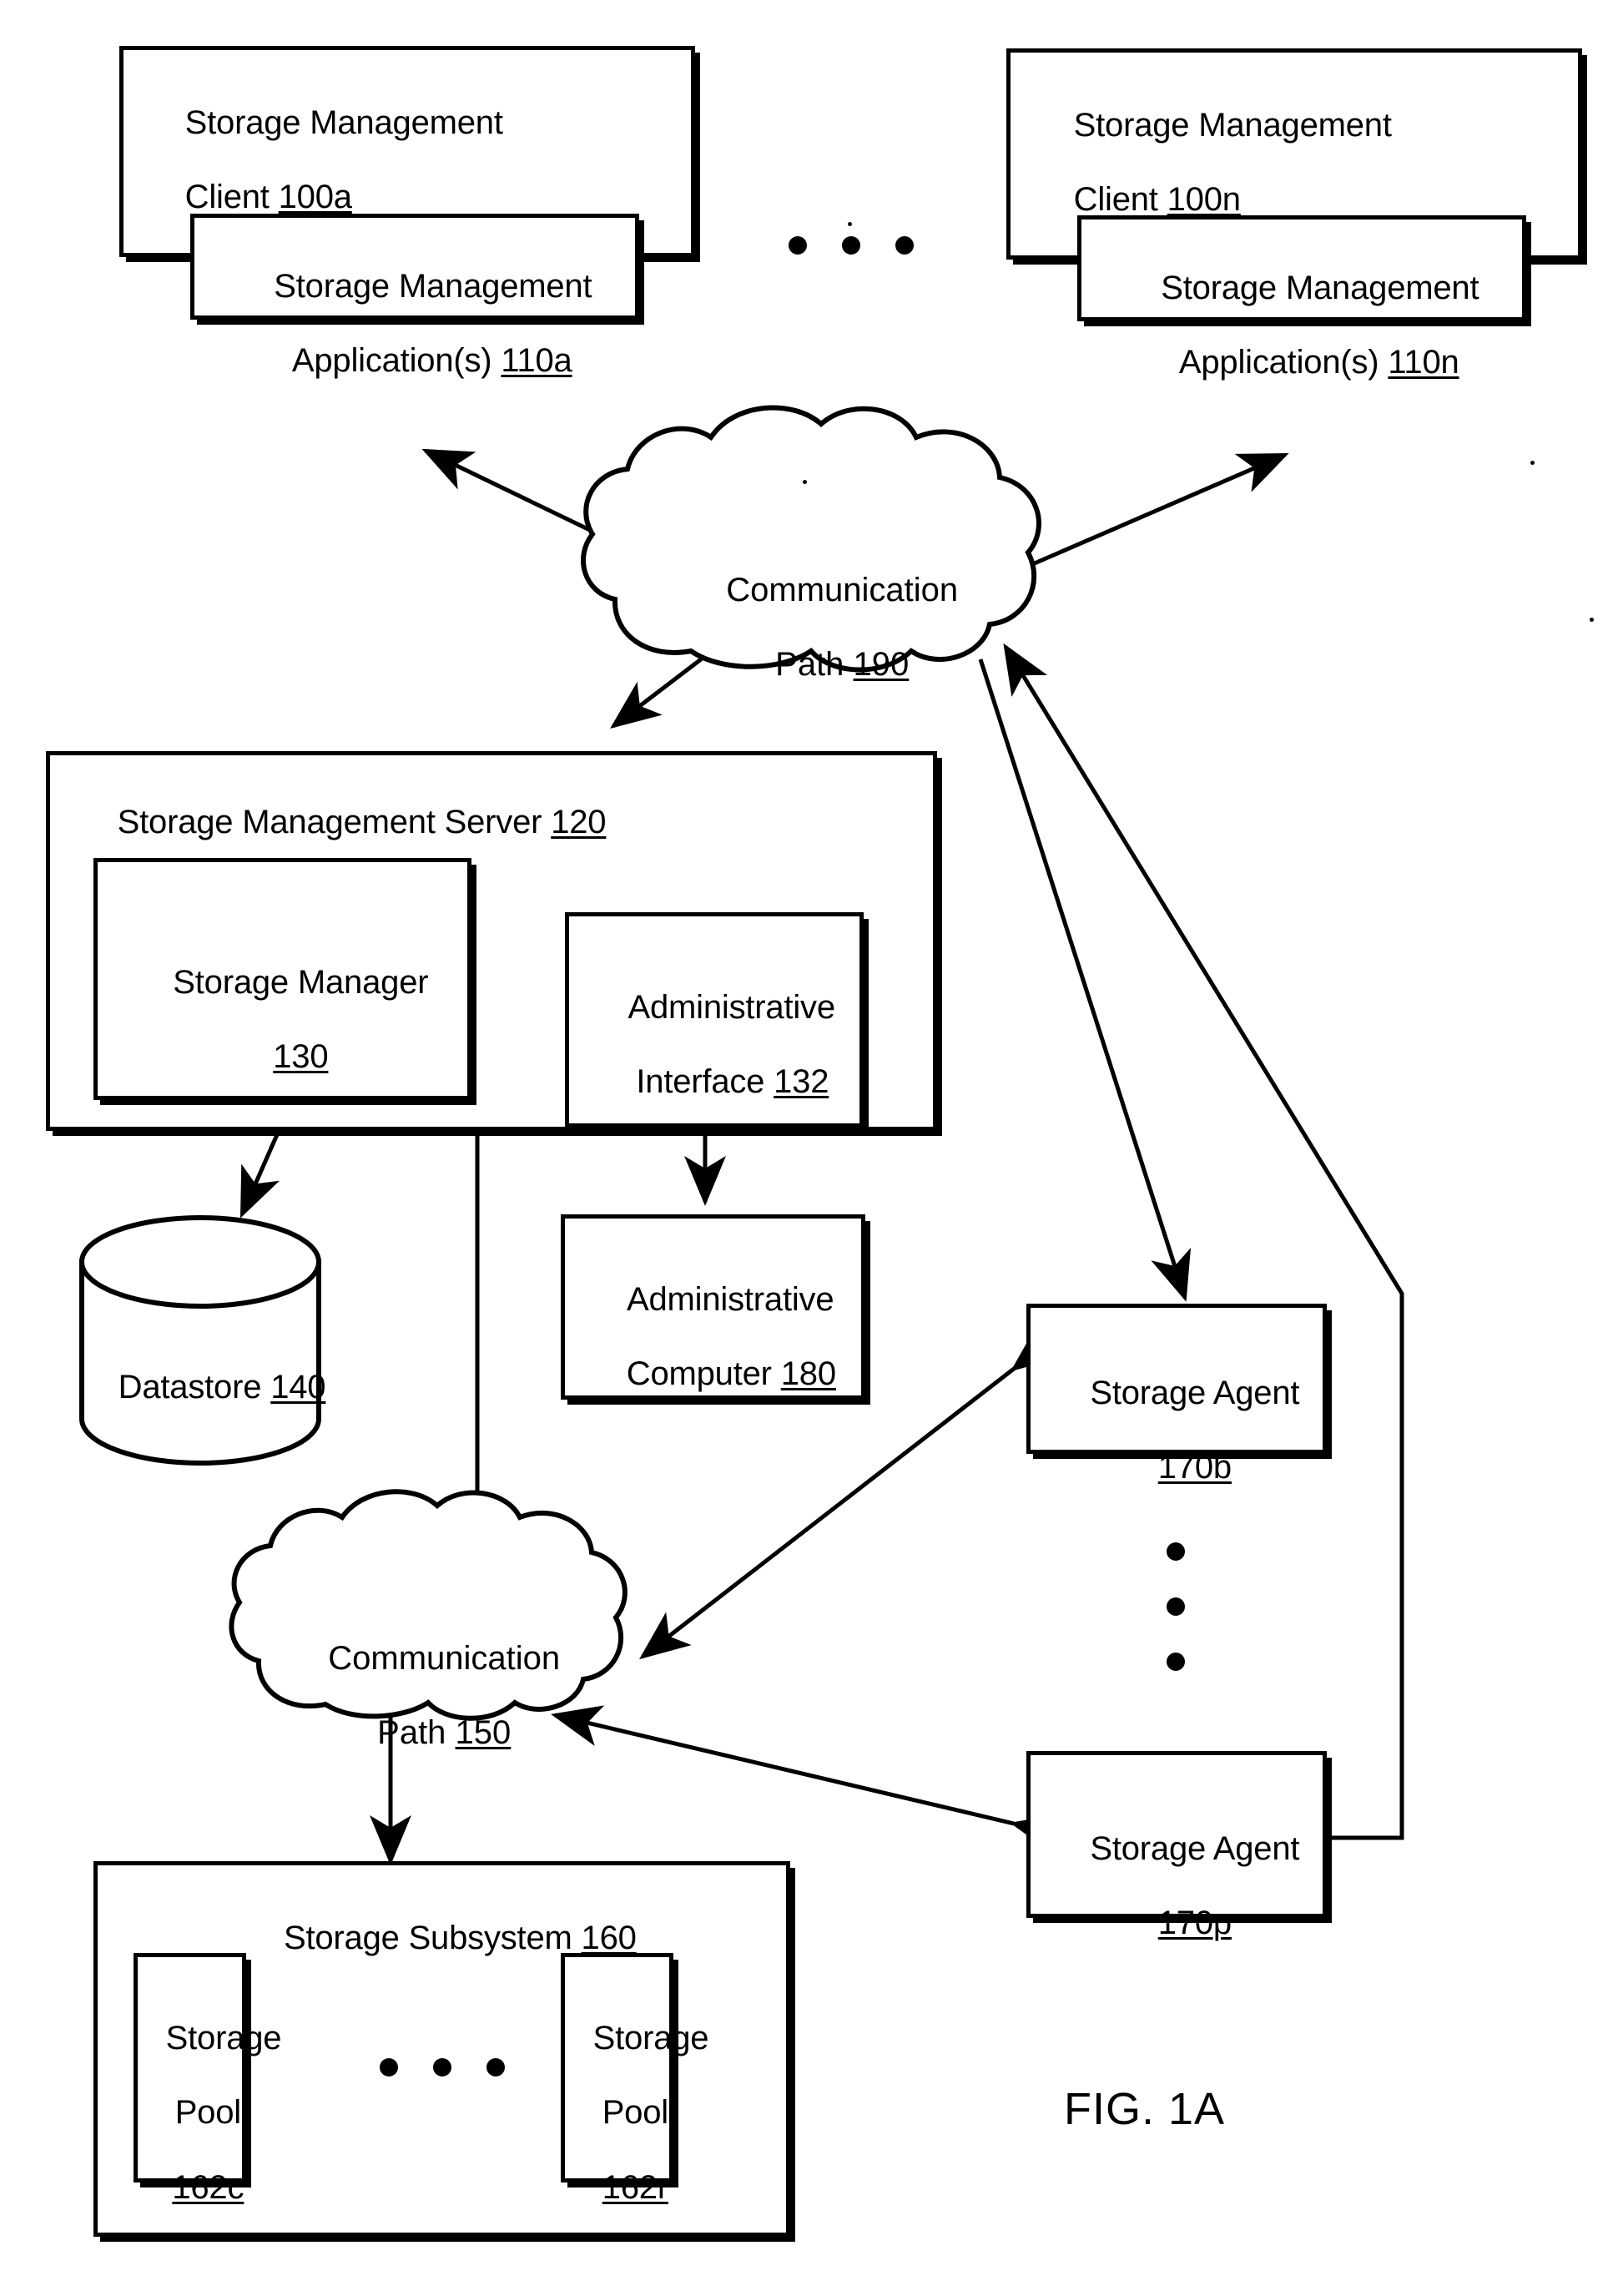 The image size is (1618, 2296). I want to click on arrow-cloud190-to-agent-170b, so click(1085, 980).